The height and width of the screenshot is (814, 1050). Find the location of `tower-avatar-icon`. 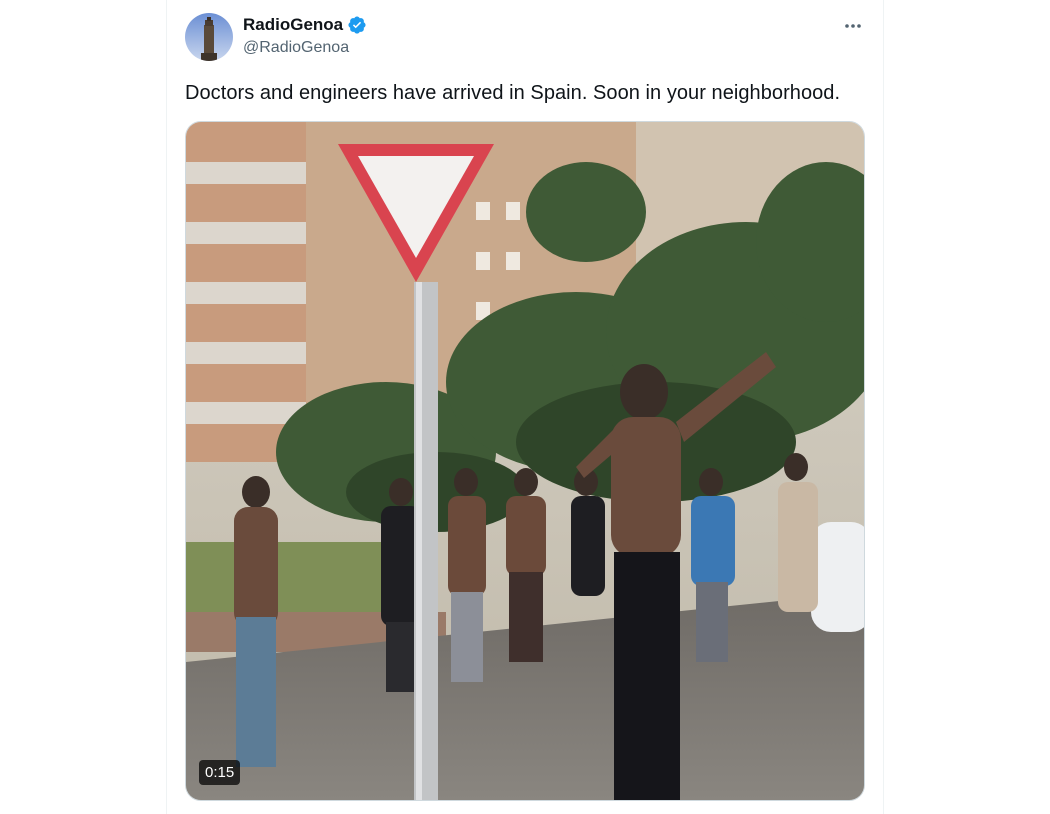

tower-avatar-icon is located at coordinates (209, 37).